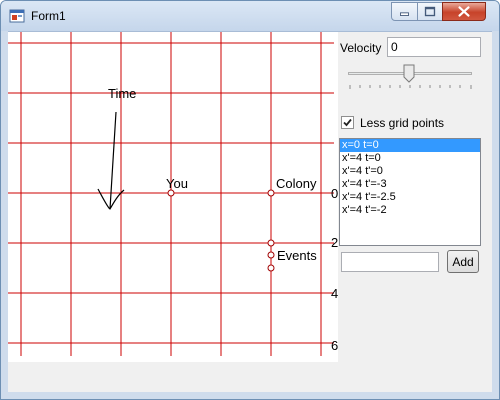 The height and width of the screenshot is (400, 500). I want to click on less-grid-checkbox, so click(347, 122).